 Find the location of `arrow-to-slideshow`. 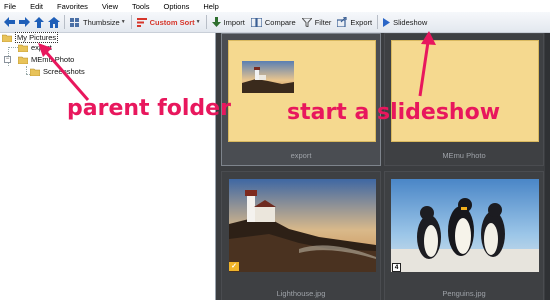

arrow-to-slideshow is located at coordinates (424, 69).